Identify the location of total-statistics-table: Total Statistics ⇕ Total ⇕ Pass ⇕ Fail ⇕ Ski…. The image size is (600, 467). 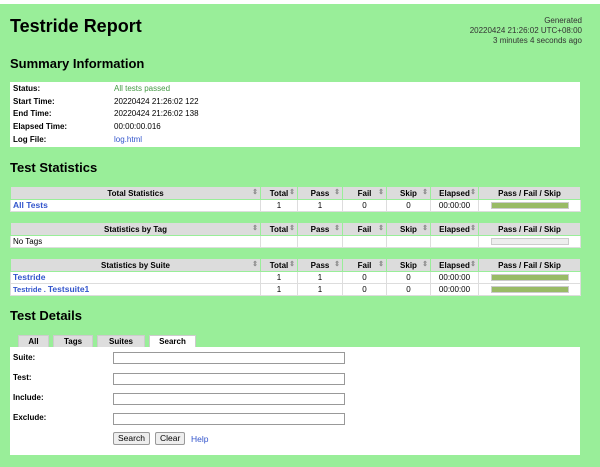
(295, 199).